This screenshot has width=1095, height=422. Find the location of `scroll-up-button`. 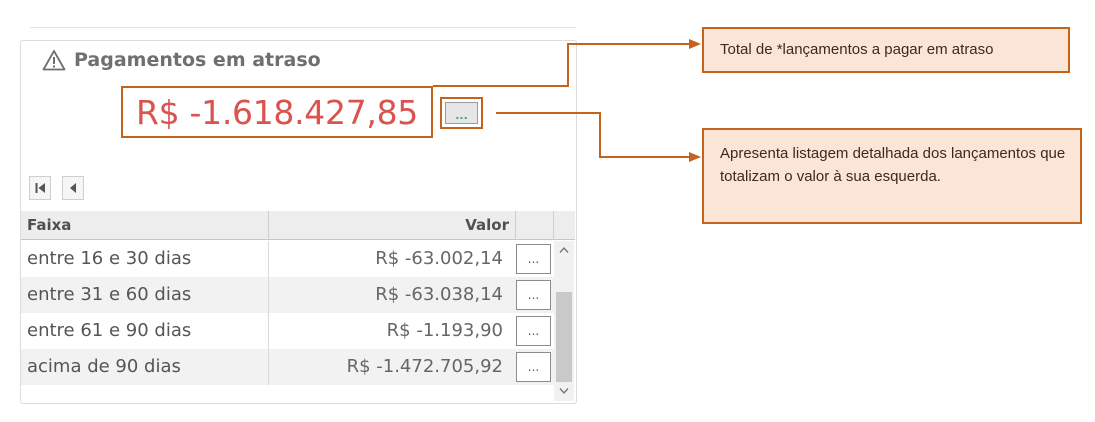

scroll-up-button is located at coordinates (564, 250).